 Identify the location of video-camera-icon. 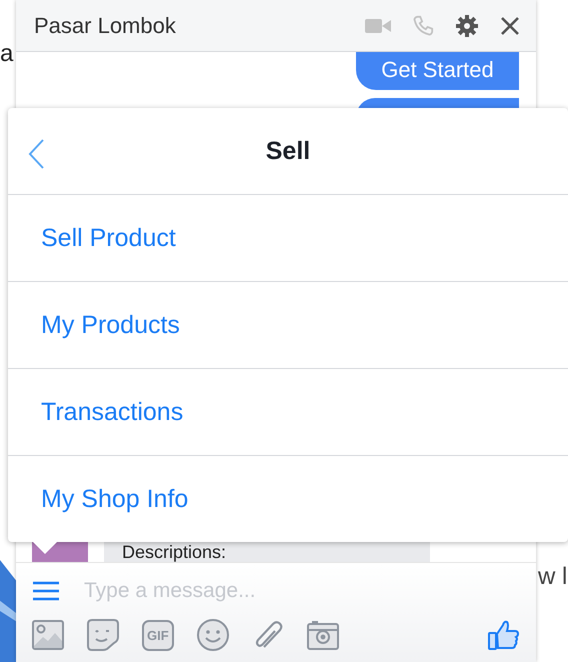
(378, 25).